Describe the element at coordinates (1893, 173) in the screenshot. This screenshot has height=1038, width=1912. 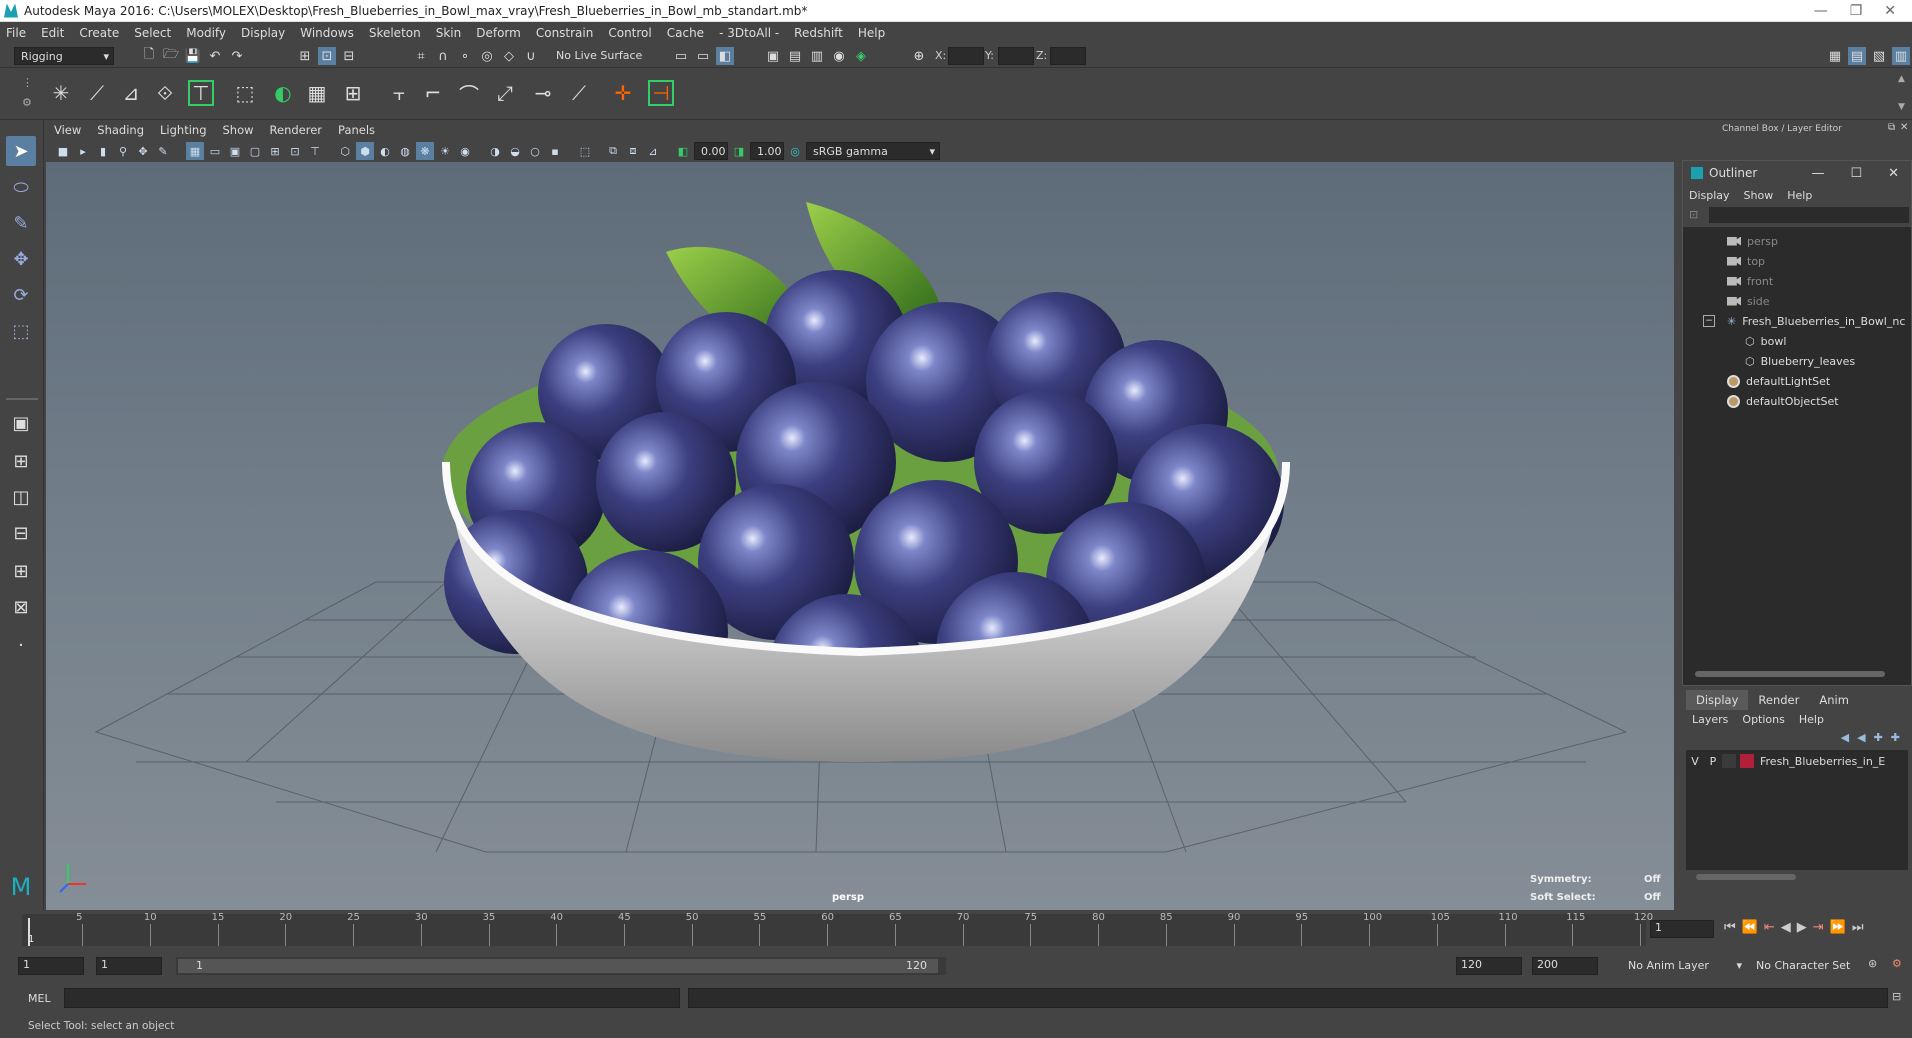
I see `outliner-close-icon: ✕` at that location.